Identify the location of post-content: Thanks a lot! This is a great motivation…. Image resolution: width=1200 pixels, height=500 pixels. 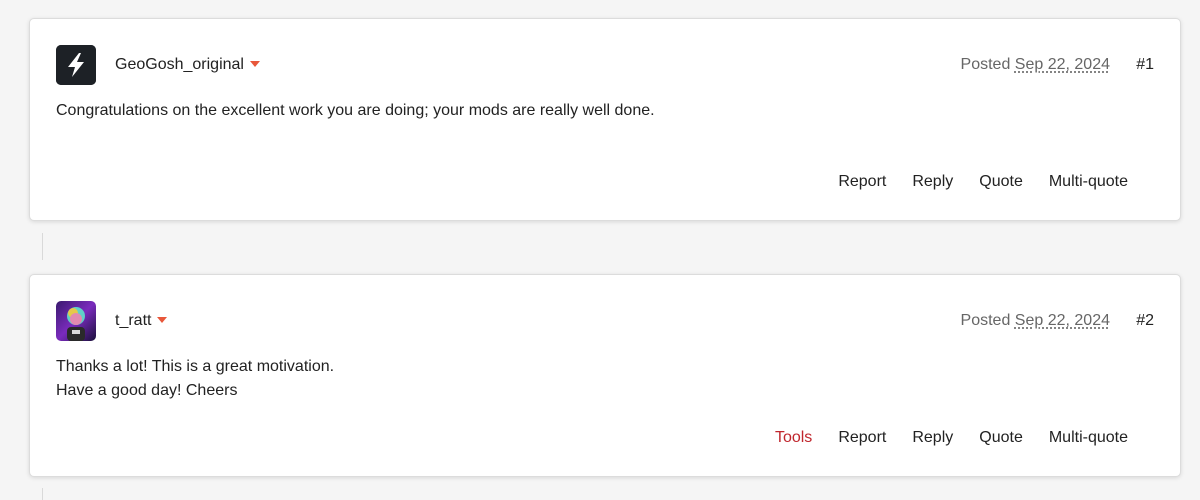
(195, 379).